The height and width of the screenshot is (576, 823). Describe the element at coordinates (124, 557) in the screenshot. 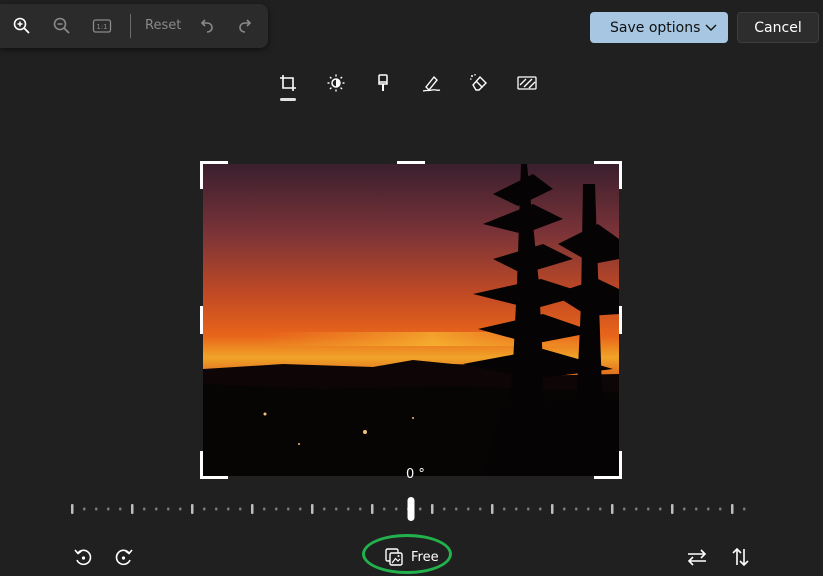

I see `rotate-right-icon` at that location.